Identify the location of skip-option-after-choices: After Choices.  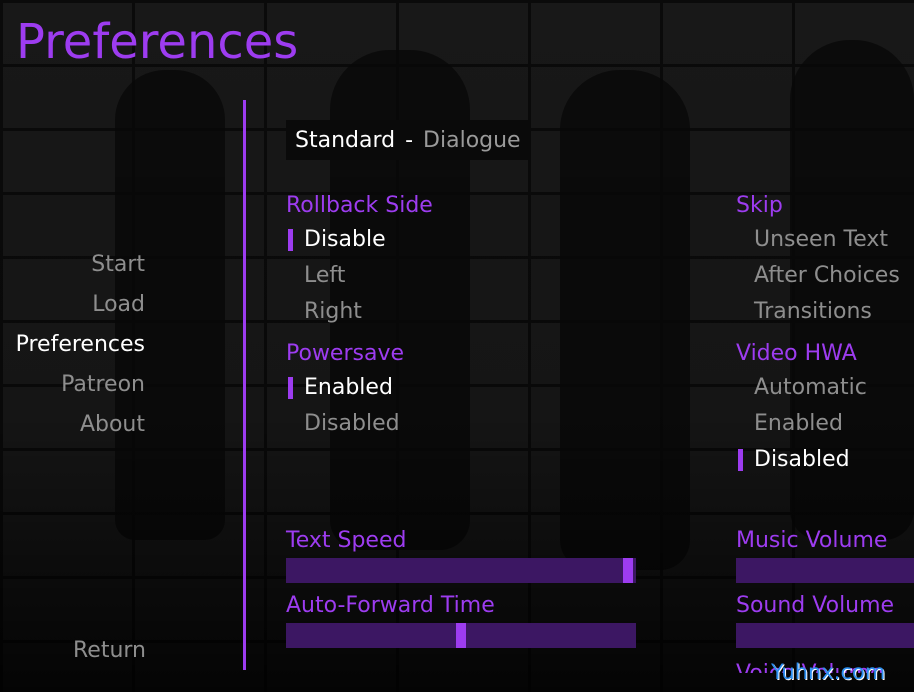
(818, 276).